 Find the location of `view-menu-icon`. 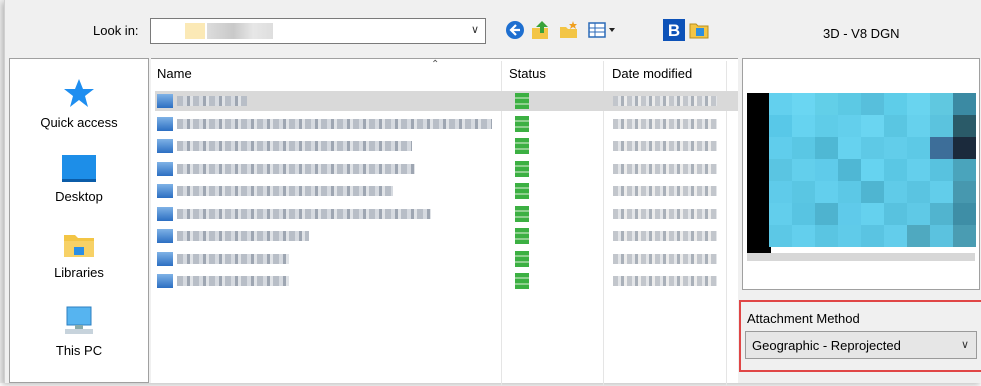

view-menu-icon is located at coordinates (602, 30).